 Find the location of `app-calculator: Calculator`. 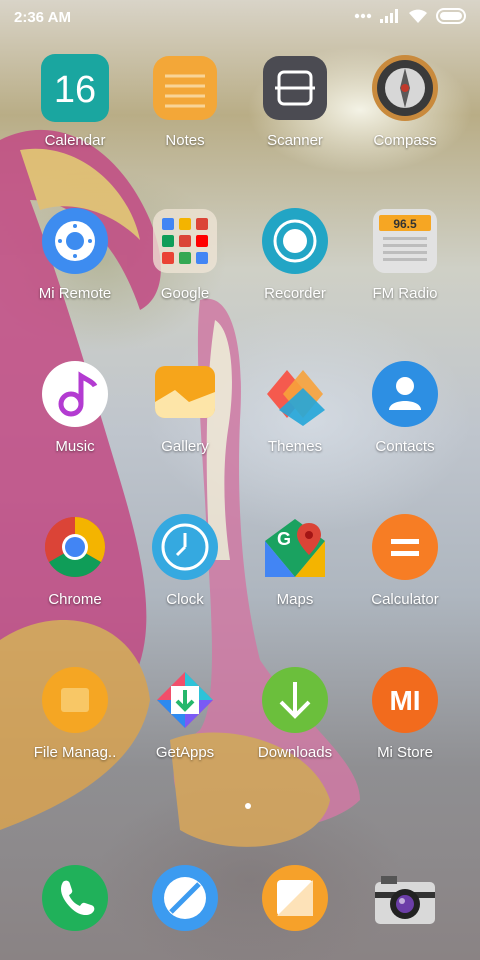

app-calculator: Calculator is located at coordinates (405, 577).